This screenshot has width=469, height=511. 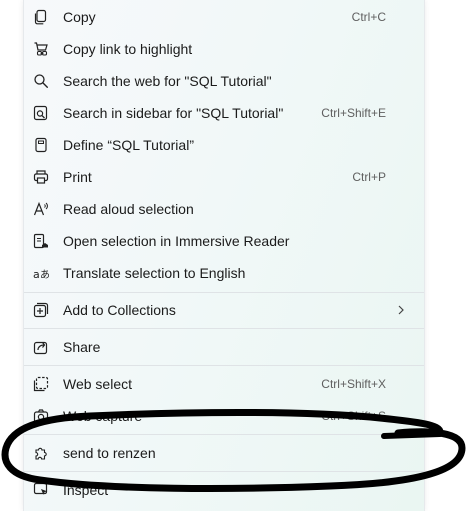 I want to click on book-icon, so click(x=41, y=145).